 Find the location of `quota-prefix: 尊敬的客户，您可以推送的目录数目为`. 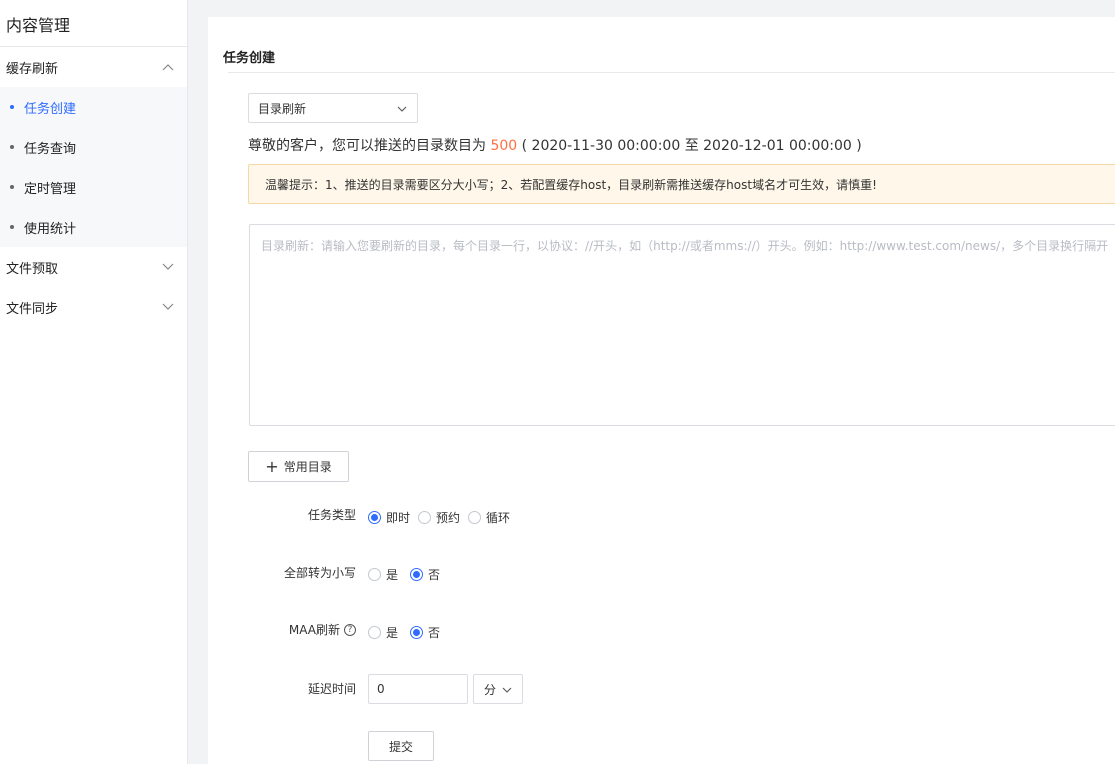

quota-prefix: 尊敬的客户，您可以推送的目录数目为 is located at coordinates (367, 146).